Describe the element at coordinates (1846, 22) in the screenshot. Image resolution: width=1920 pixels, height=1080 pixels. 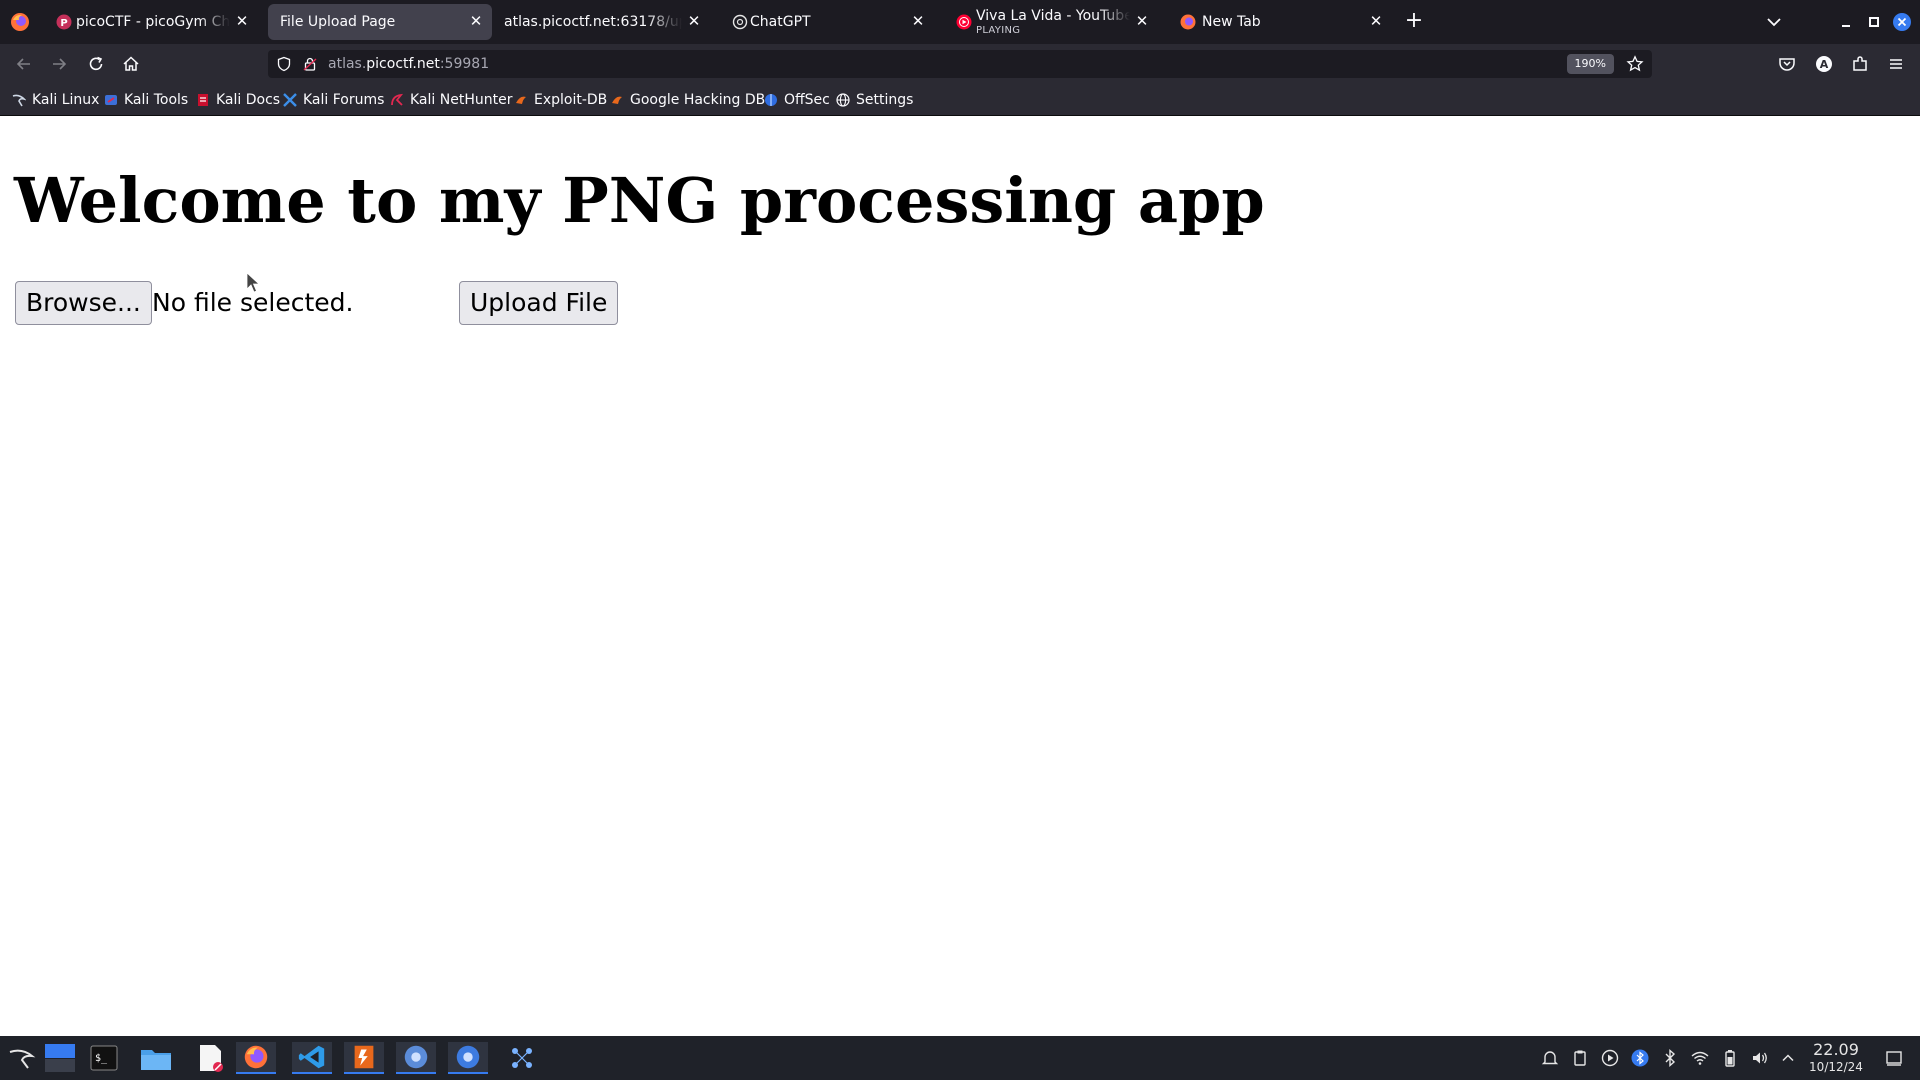
I see `minimize-icon` at that location.